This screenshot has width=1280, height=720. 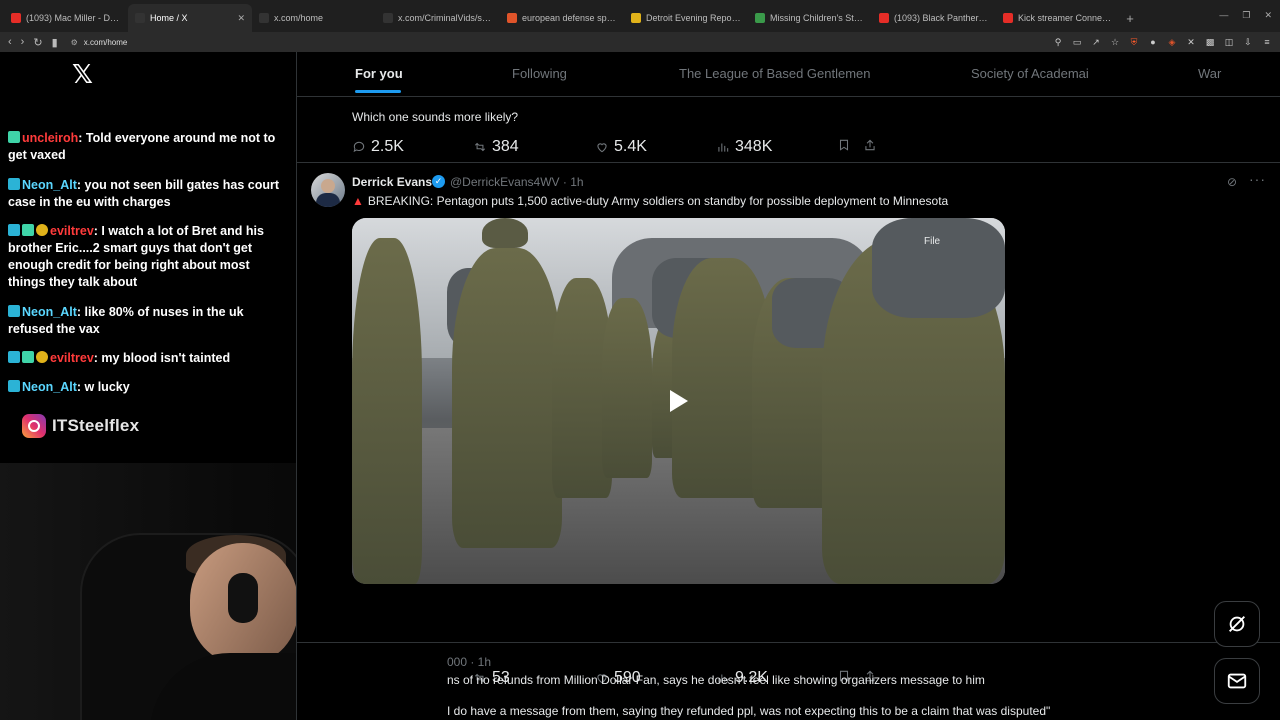 I want to click on play-icon, so click(x=679, y=401).